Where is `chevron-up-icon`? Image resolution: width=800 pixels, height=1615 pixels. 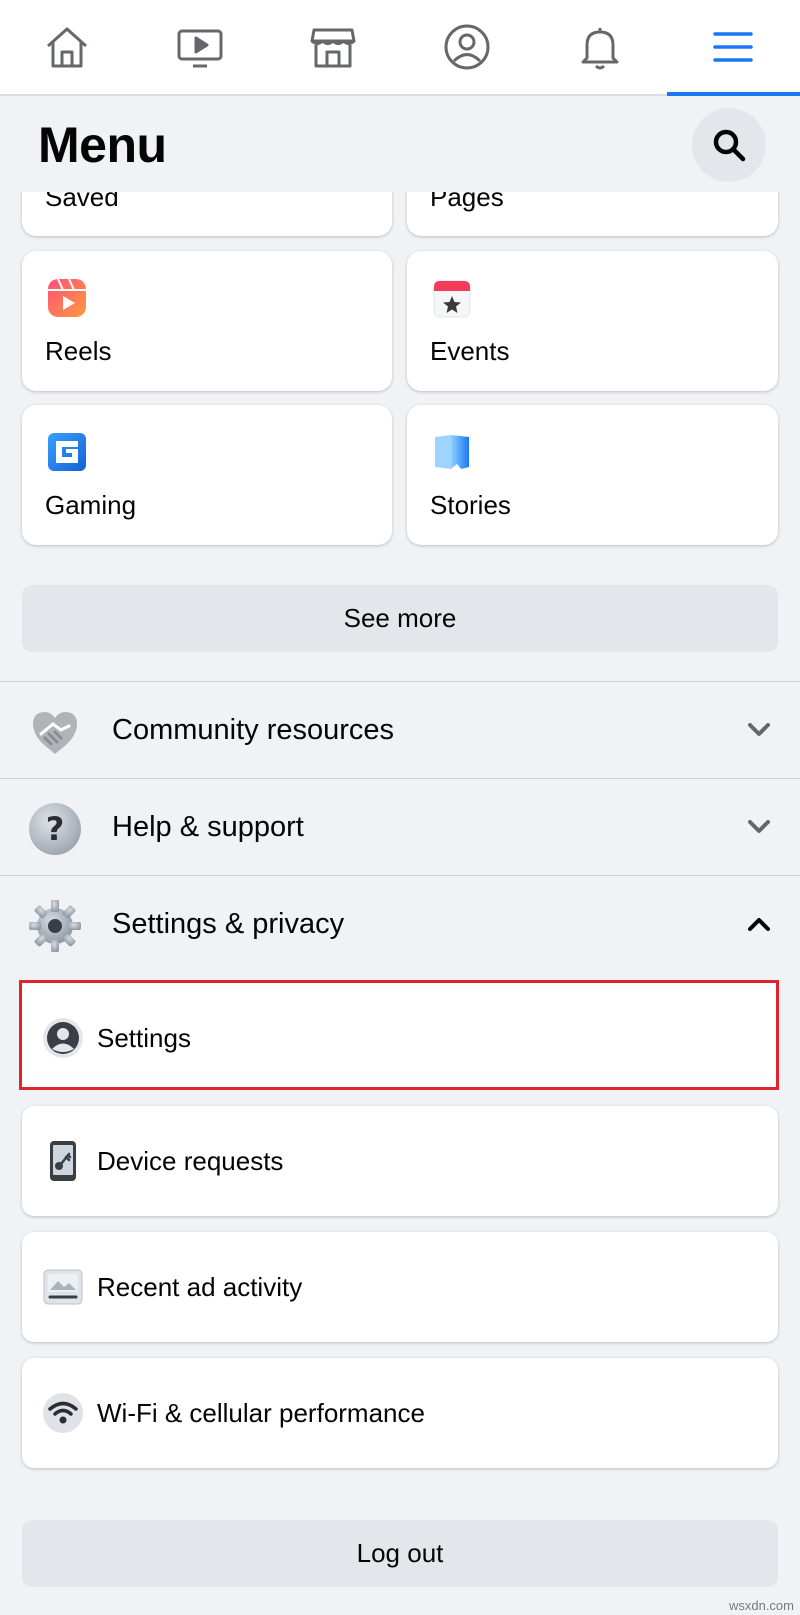 chevron-up-icon is located at coordinates (759, 924).